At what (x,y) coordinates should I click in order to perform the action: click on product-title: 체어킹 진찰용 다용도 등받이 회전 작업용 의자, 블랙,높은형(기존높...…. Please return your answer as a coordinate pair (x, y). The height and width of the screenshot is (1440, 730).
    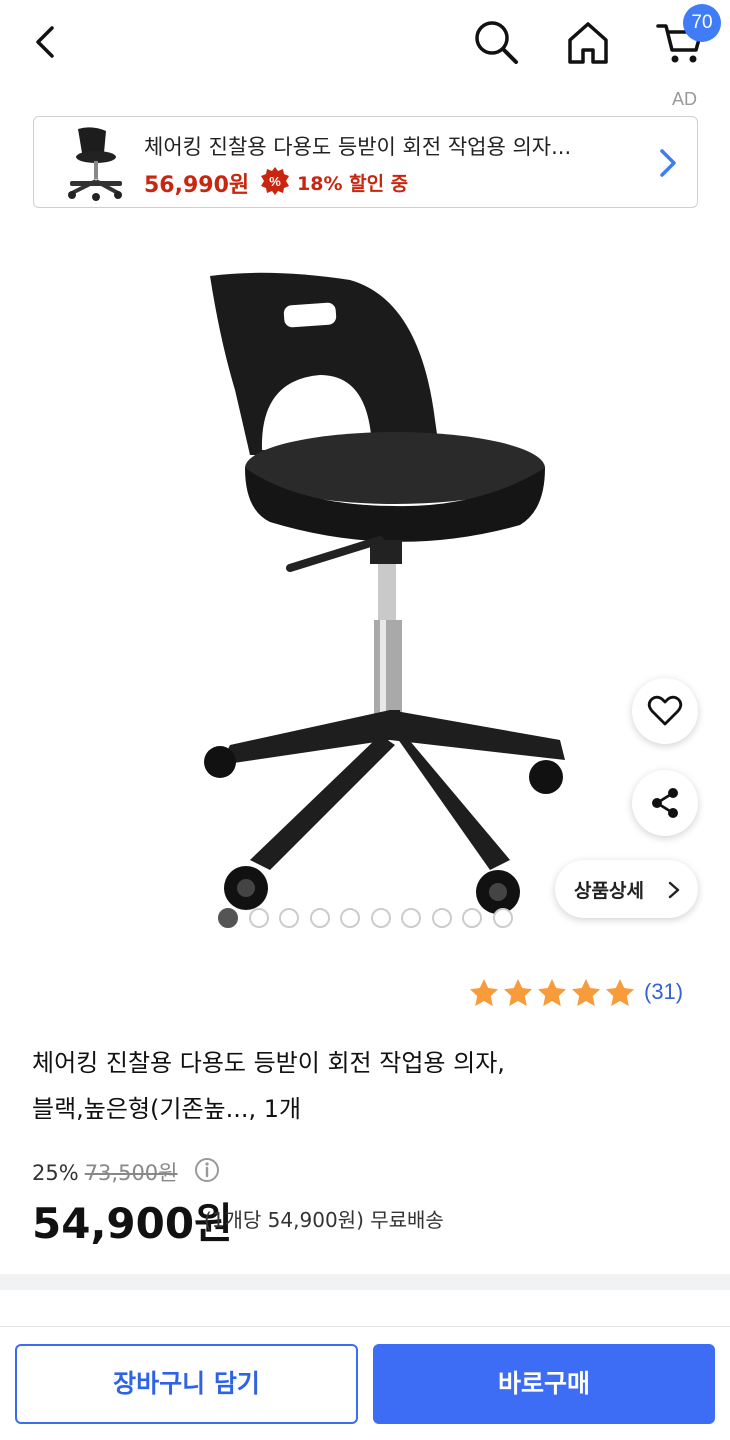
    Looking at the image, I should click on (362, 1086).